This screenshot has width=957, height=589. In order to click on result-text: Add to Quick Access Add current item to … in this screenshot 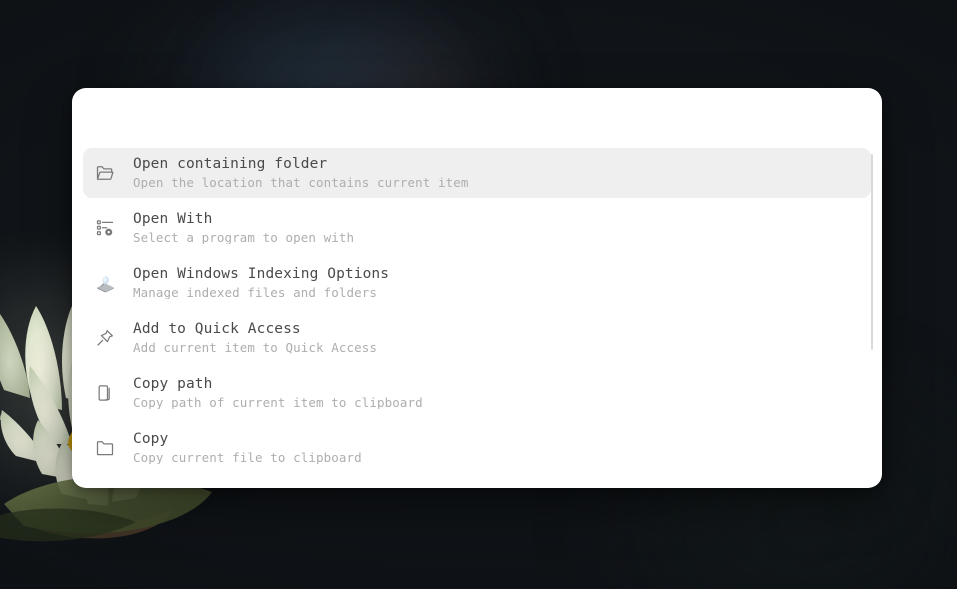, I will do `click(255, 338)`.